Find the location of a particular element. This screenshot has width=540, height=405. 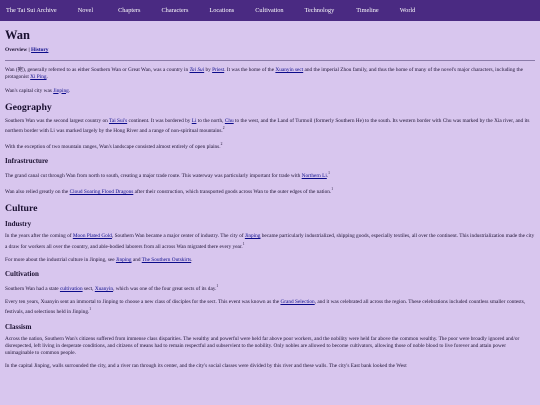

link-moon-plated-gold: Moon Plated Gold is located at coordinates (92, 236).